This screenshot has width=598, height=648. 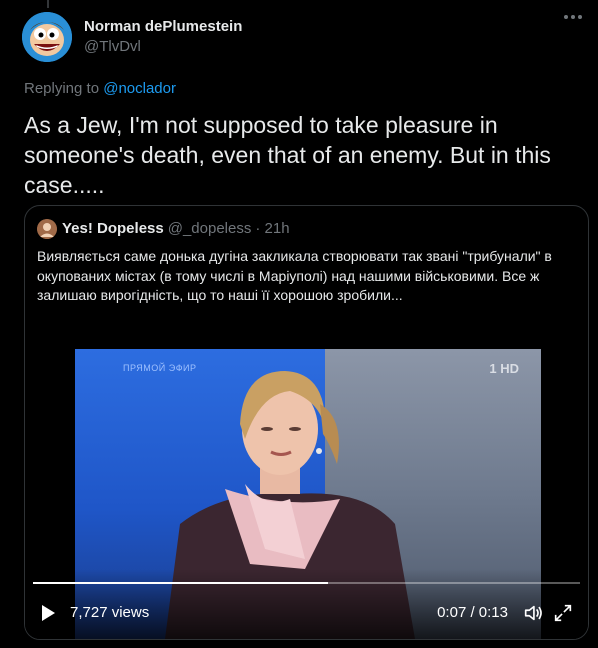 I want to click on video-progress-fill, so click(x=181, y=583).